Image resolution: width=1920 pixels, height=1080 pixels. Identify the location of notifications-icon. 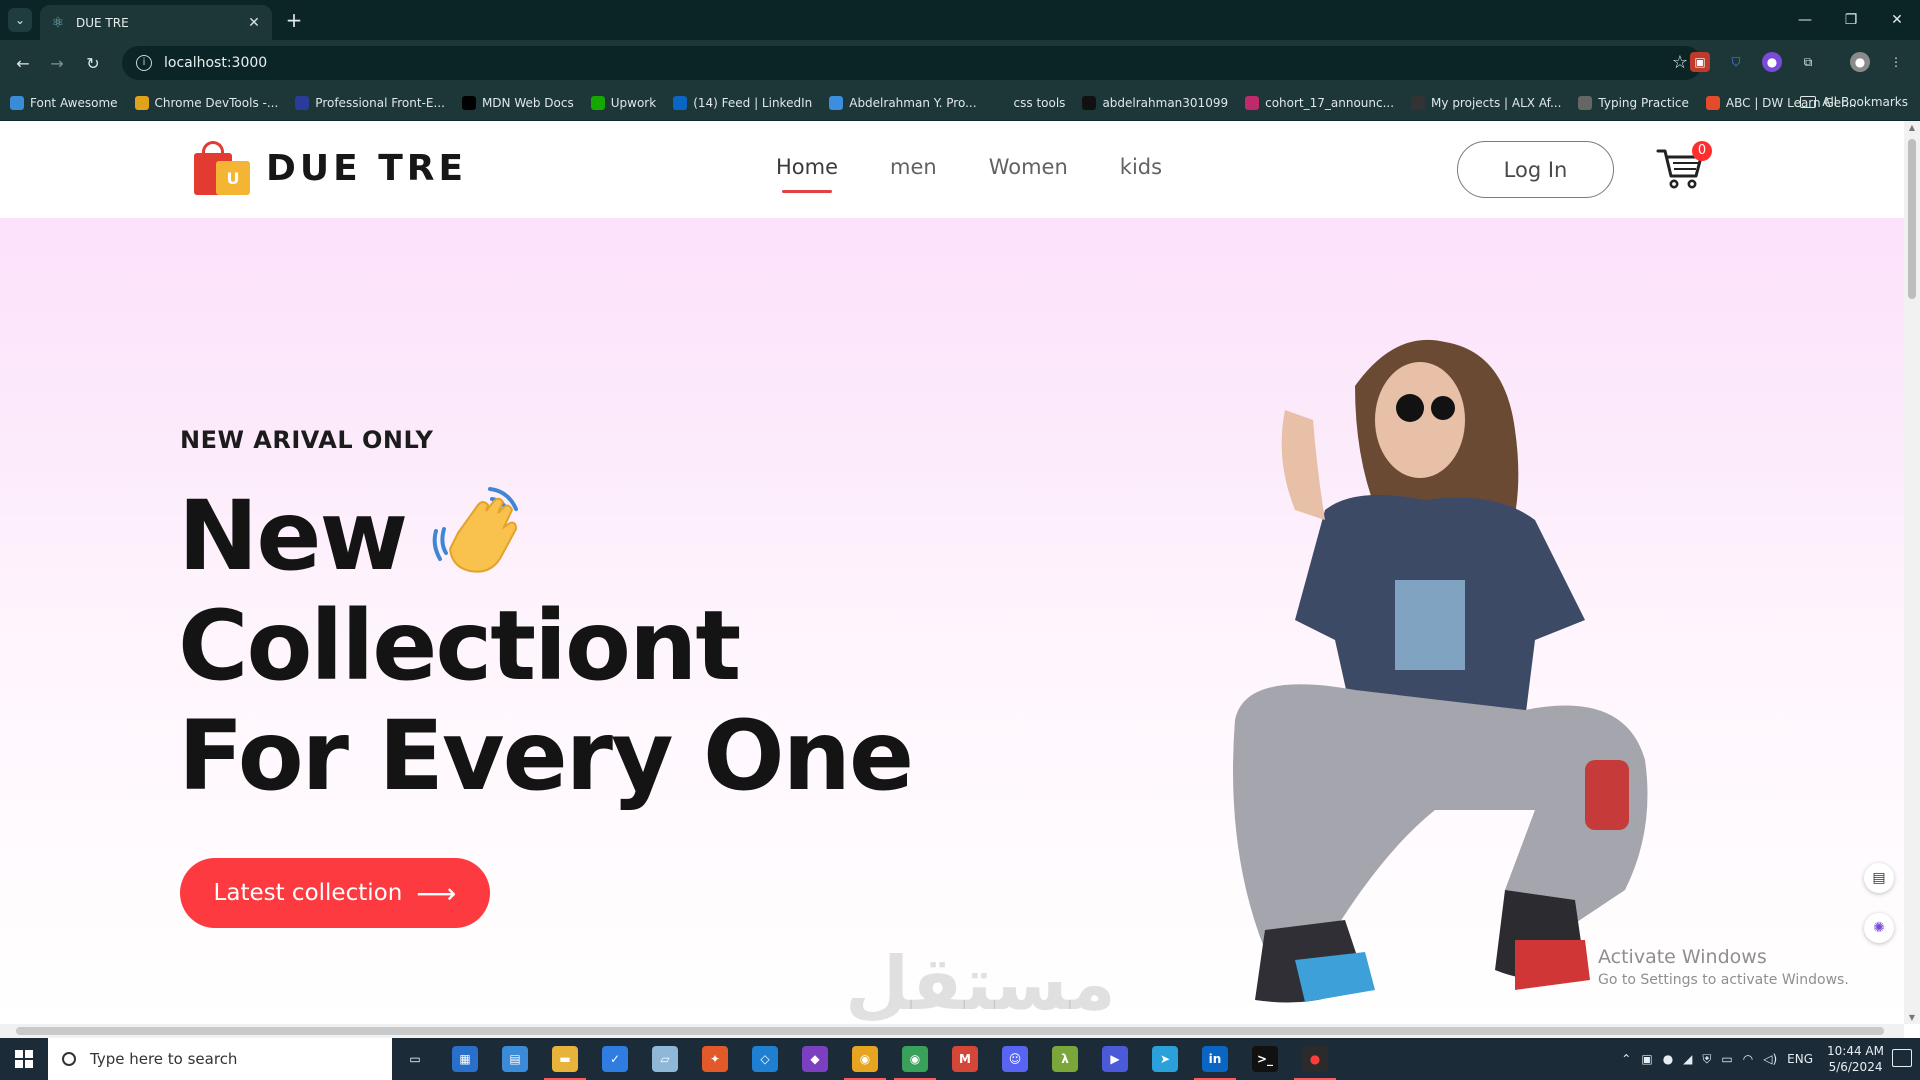
(1902, 1058).